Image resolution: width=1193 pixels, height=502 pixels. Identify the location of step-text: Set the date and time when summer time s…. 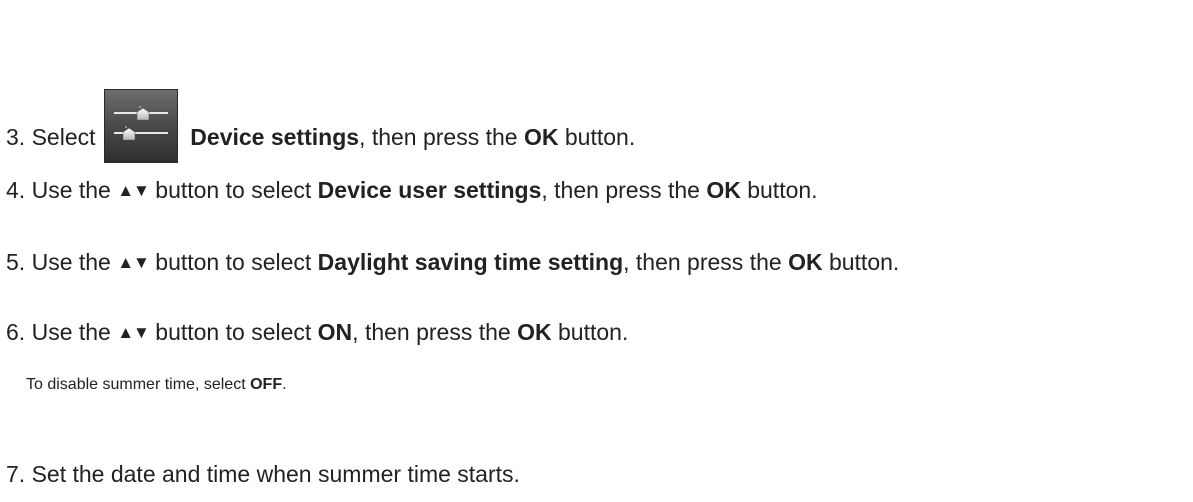
(275, 474).